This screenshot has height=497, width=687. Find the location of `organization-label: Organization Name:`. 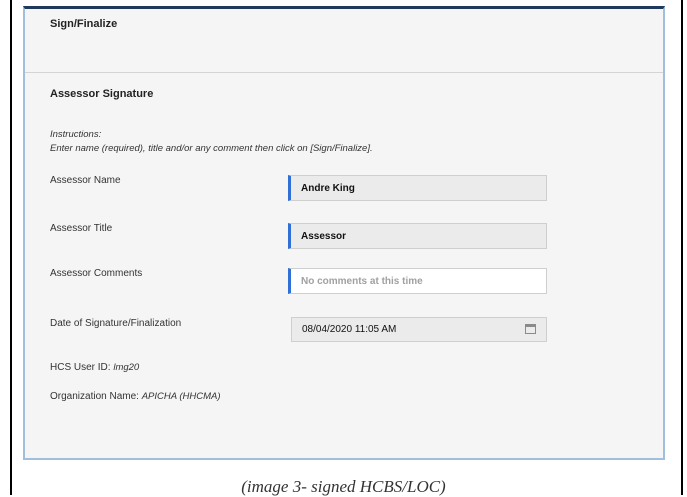

organization-label: Organization Name: is located at coordinates (94, 396).